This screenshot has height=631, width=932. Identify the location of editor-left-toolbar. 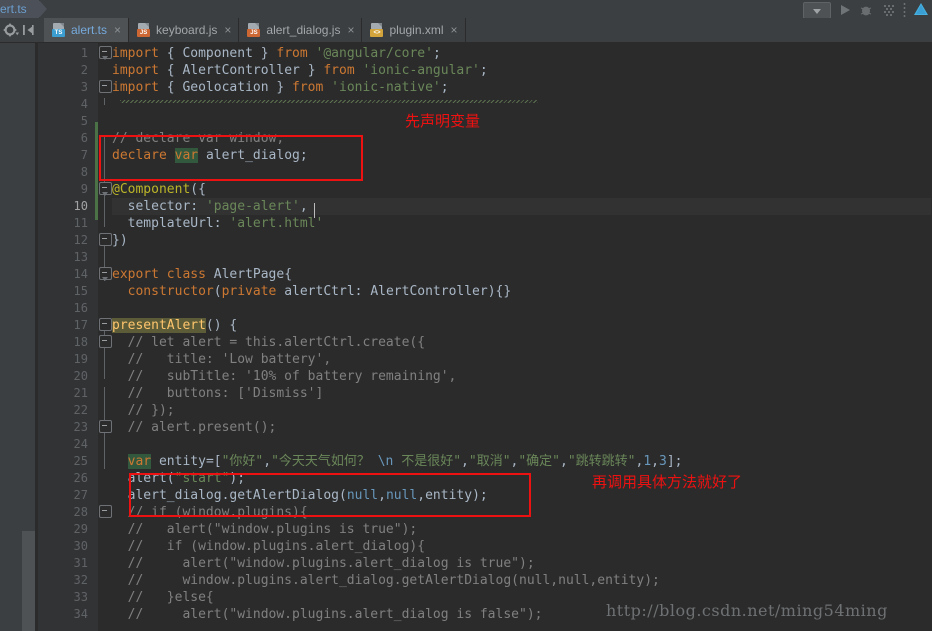
(23, 30).